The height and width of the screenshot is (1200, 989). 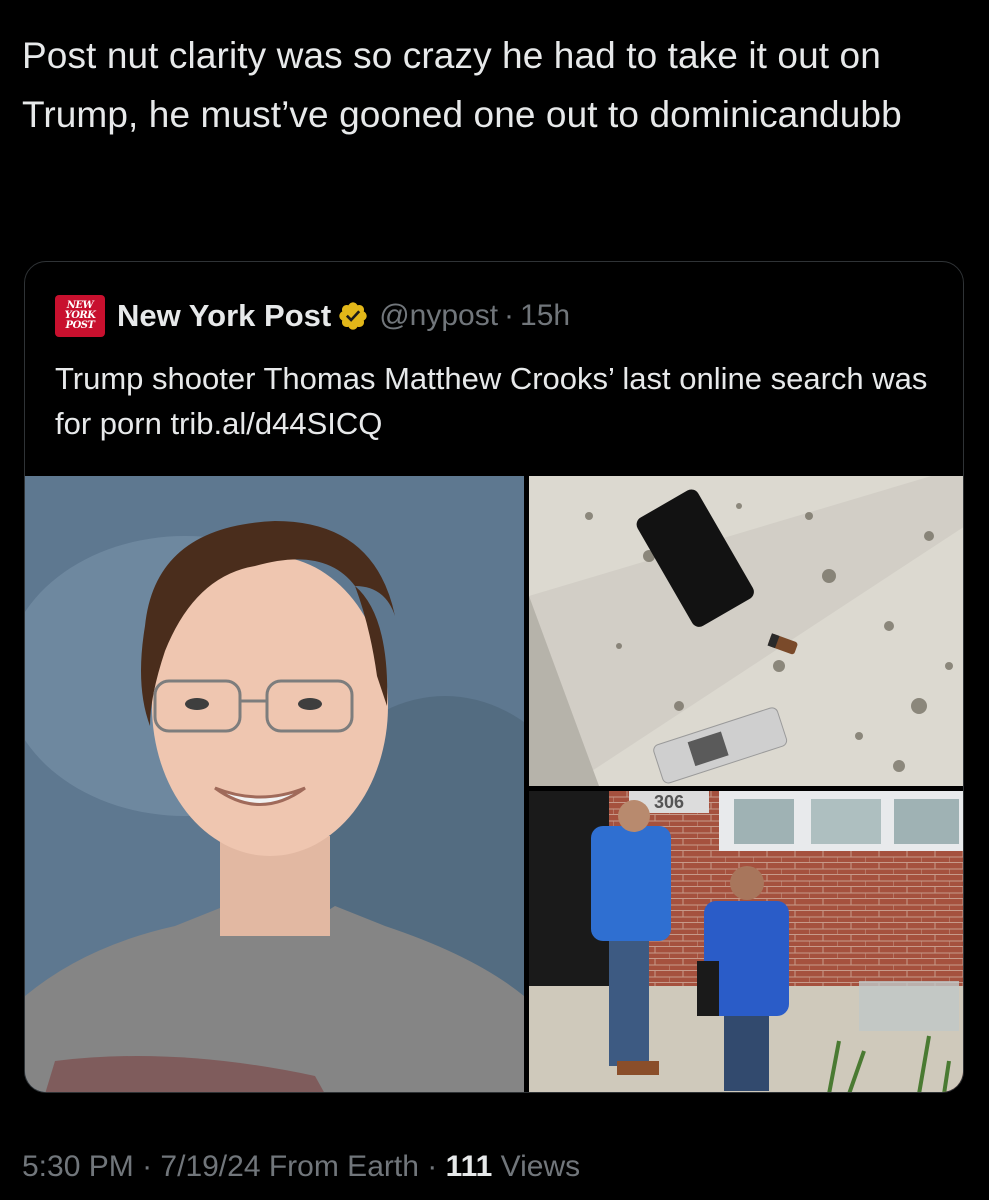 I want to click on agents-illustration: 306, so click(x=746, y=941).